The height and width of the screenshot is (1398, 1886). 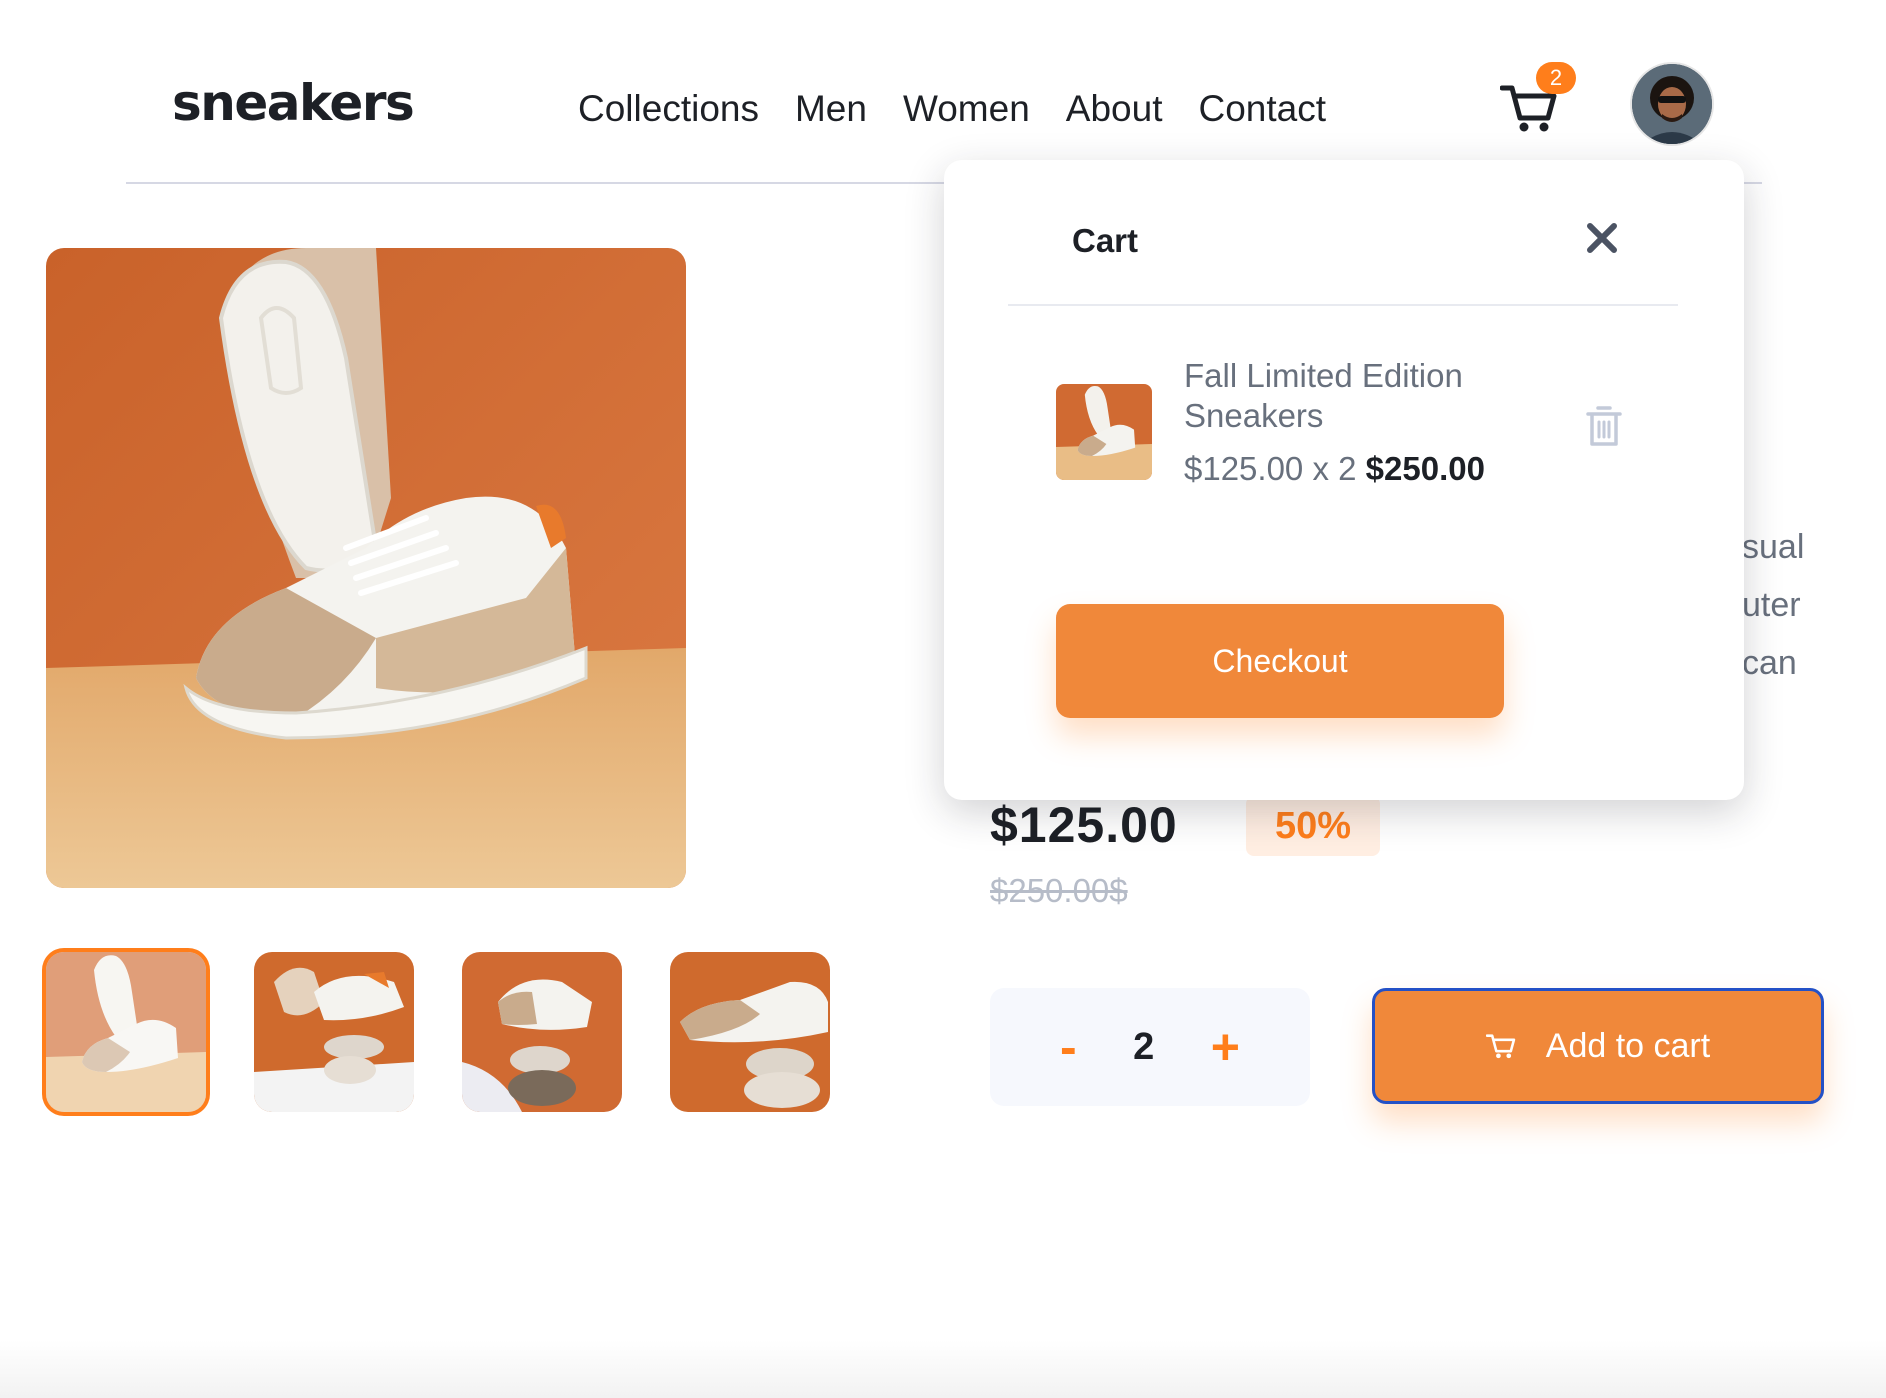 What do you see at coordinates (831, 109) in the screenshot?
I see `nav-item-men: Men` at bounding box center [831, 109].